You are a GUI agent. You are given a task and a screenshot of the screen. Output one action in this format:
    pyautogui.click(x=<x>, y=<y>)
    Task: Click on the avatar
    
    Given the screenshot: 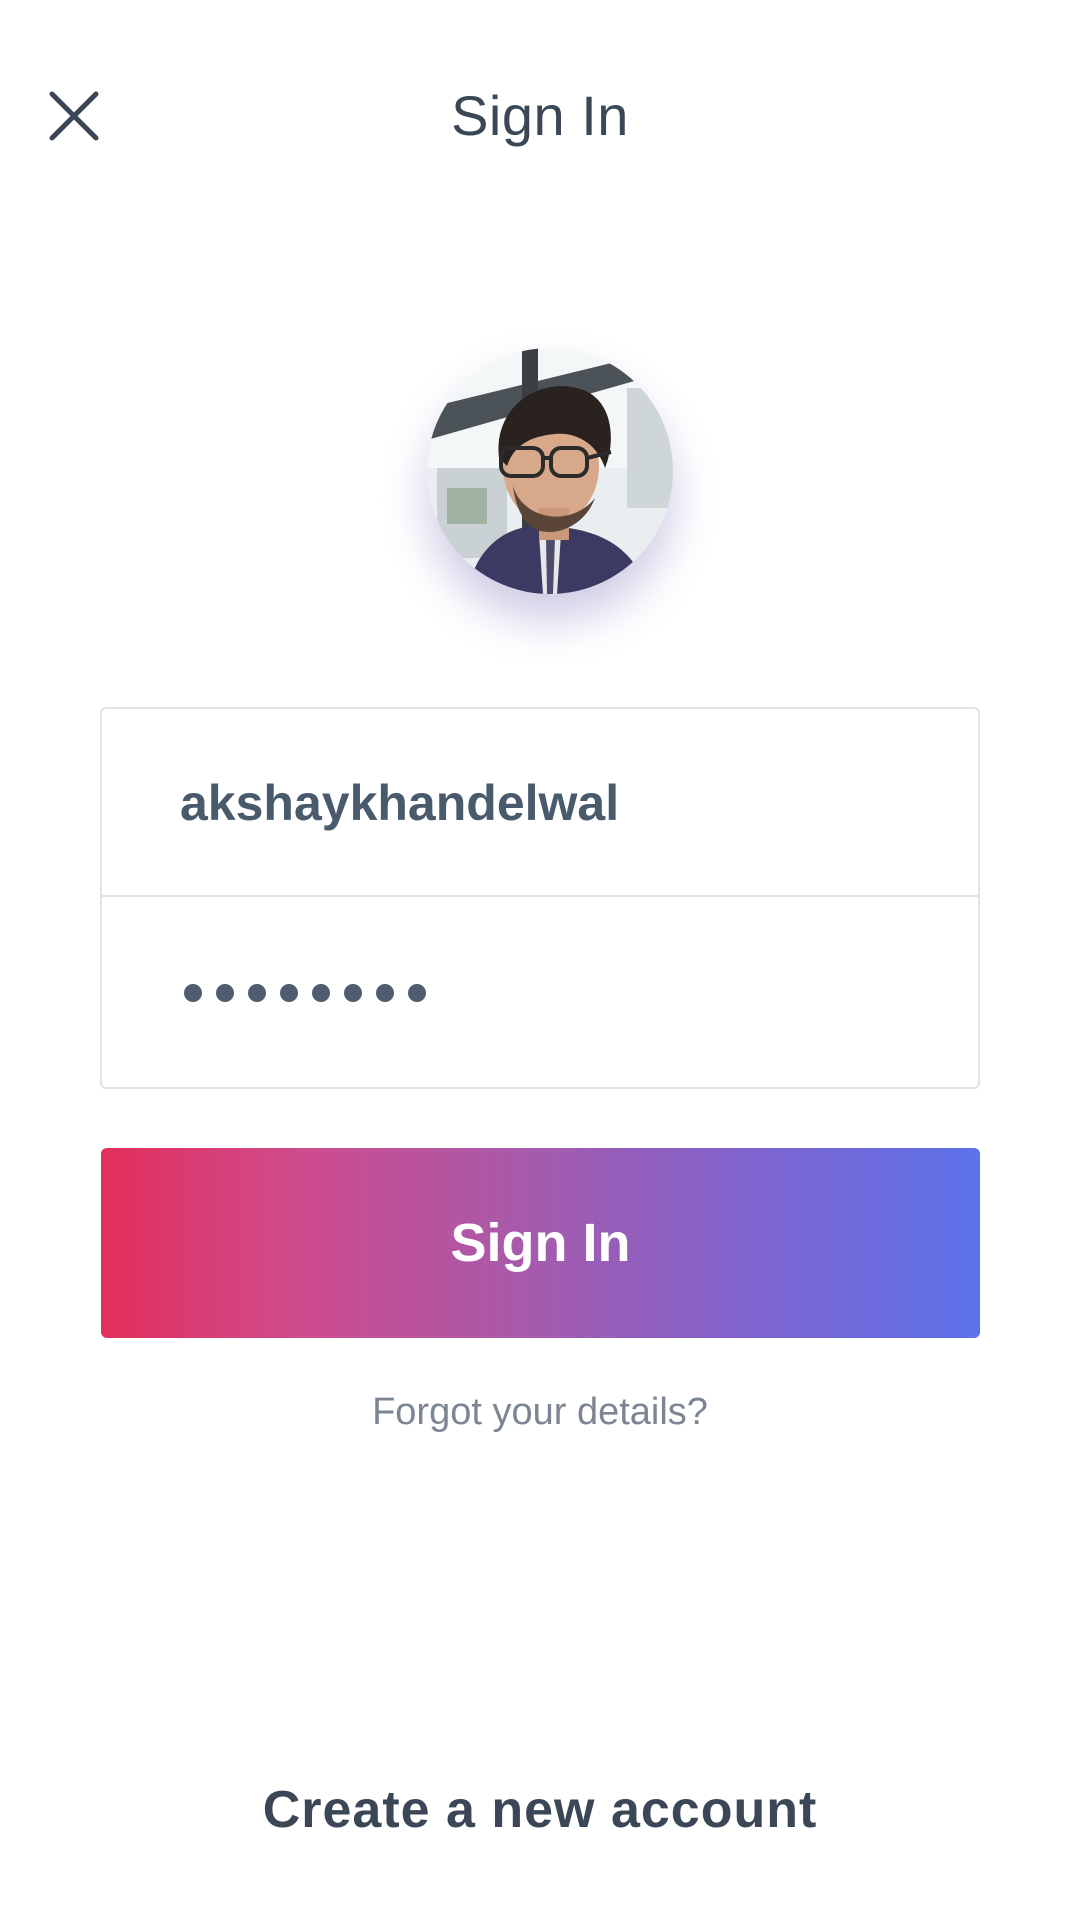 What is the action you would take?
    pyautogui.click(x=550, y=471)
    